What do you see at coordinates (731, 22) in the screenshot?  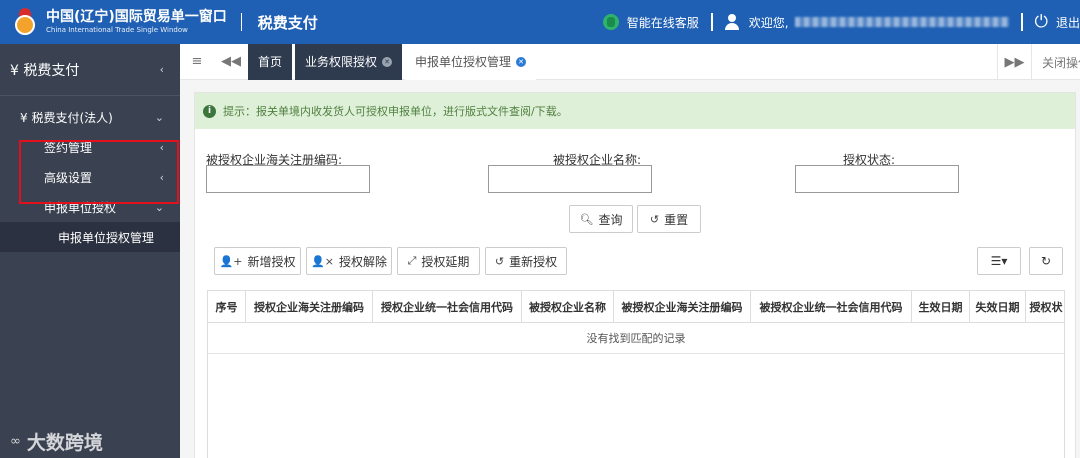 I see `user-icon` at bounding box center [731, 22].